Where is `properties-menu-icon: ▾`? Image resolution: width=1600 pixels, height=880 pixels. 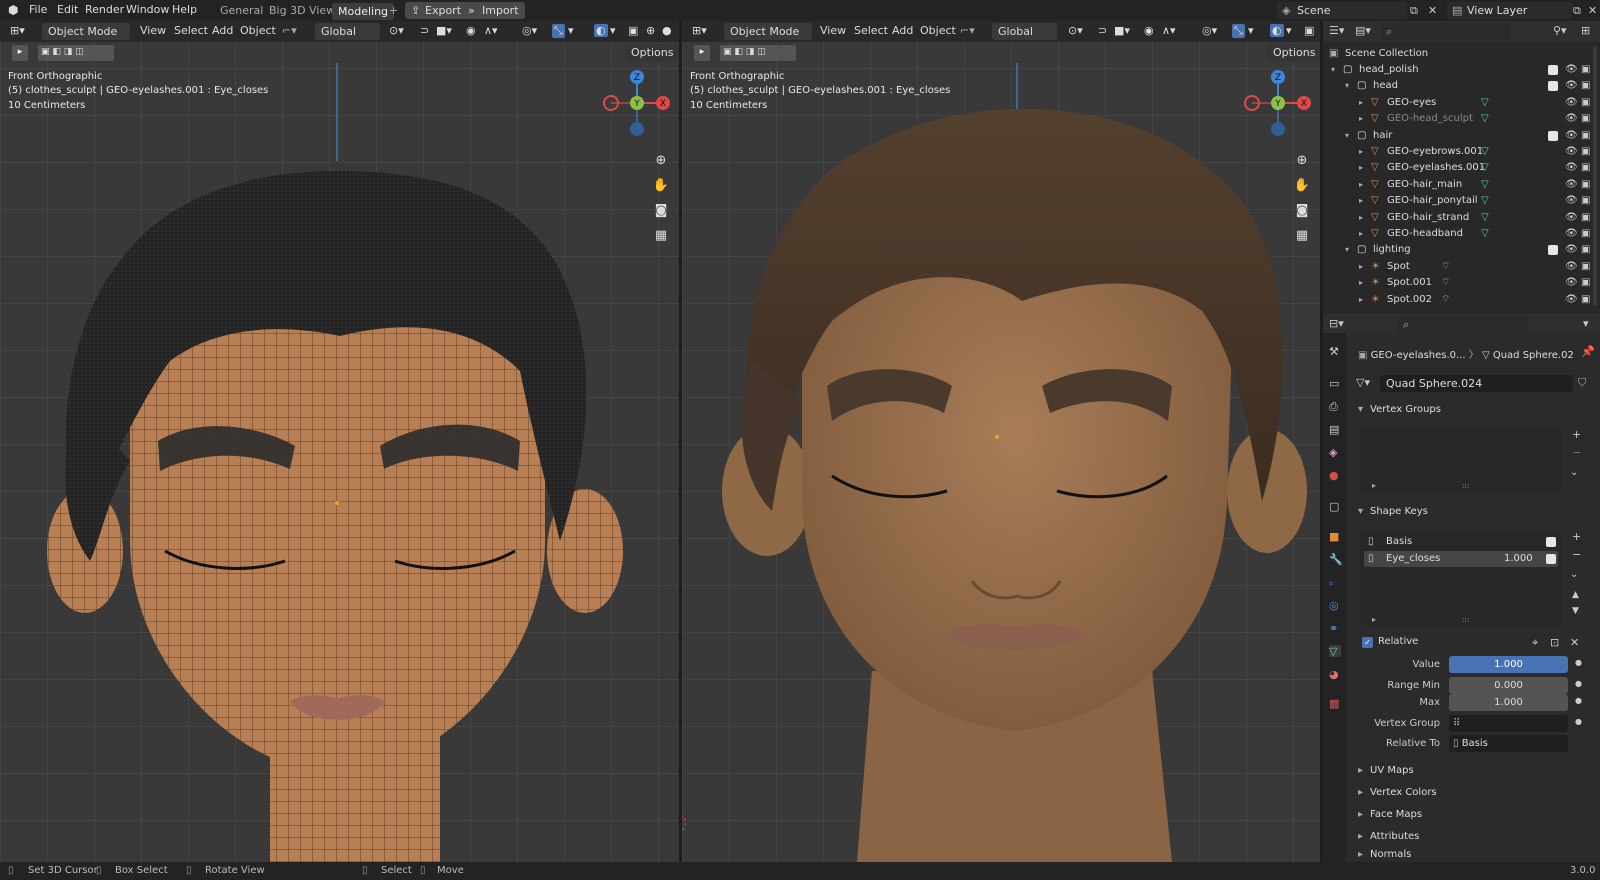 properties-menu-icon: ▾ is located at coordinates (1586, 323).